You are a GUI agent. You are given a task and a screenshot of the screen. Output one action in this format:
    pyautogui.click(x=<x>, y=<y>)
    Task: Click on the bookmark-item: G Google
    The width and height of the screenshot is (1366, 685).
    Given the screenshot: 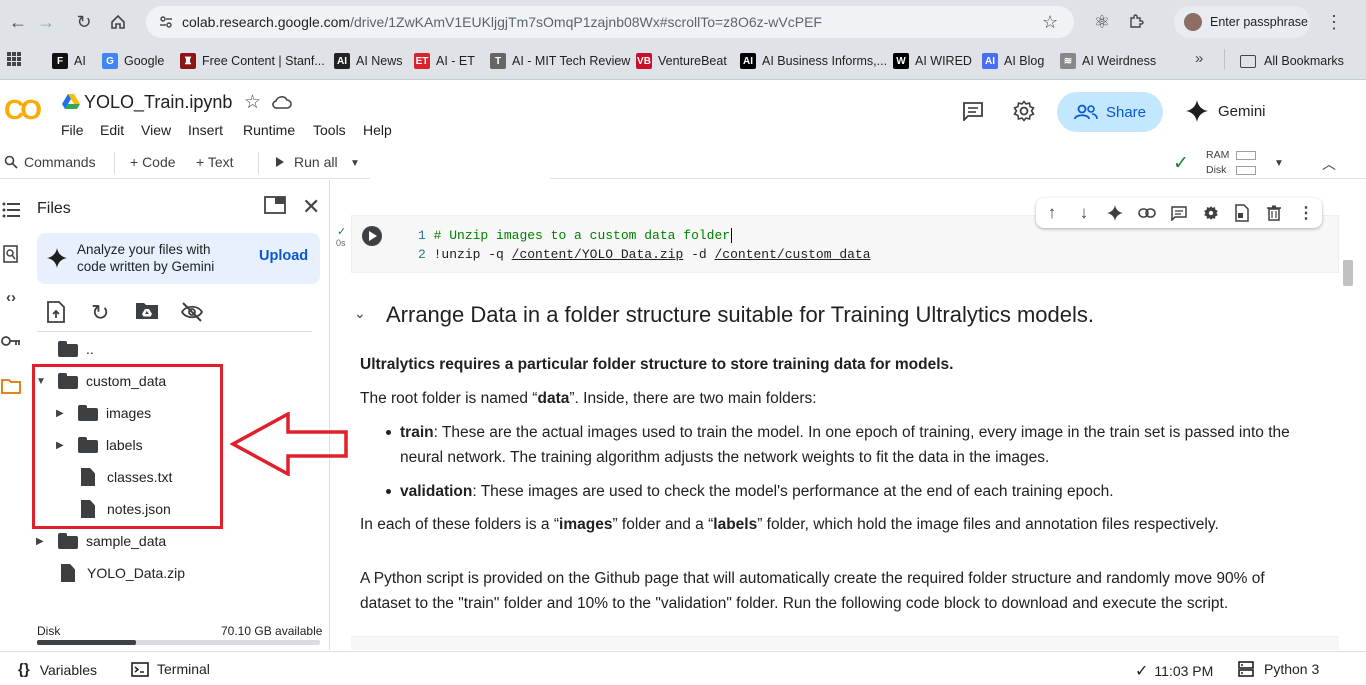 What is the action you would take?
    pyautogui.click(x=133, y=61)
    